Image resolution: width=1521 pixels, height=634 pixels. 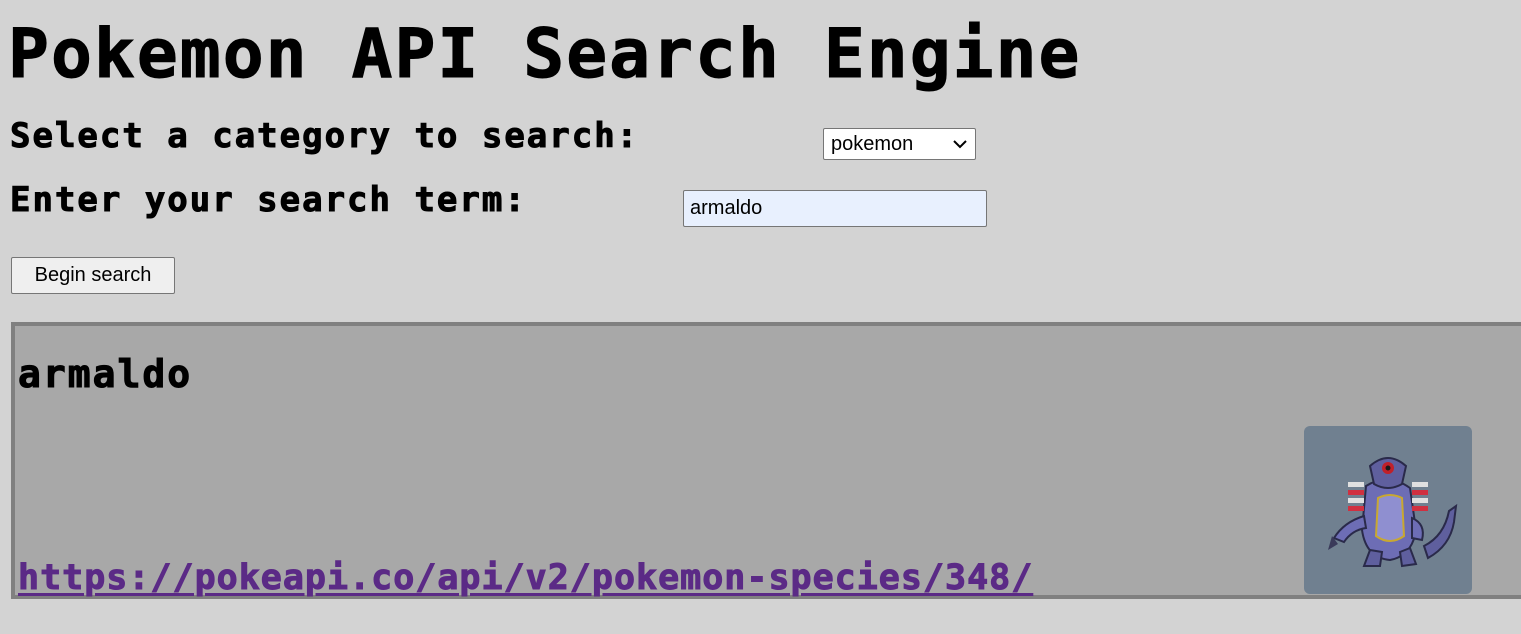 What do you see at coordinates (268, 200) in the screenshot?
I see `search-term-label: Enter your search term:` at bounding box center [268, 200].